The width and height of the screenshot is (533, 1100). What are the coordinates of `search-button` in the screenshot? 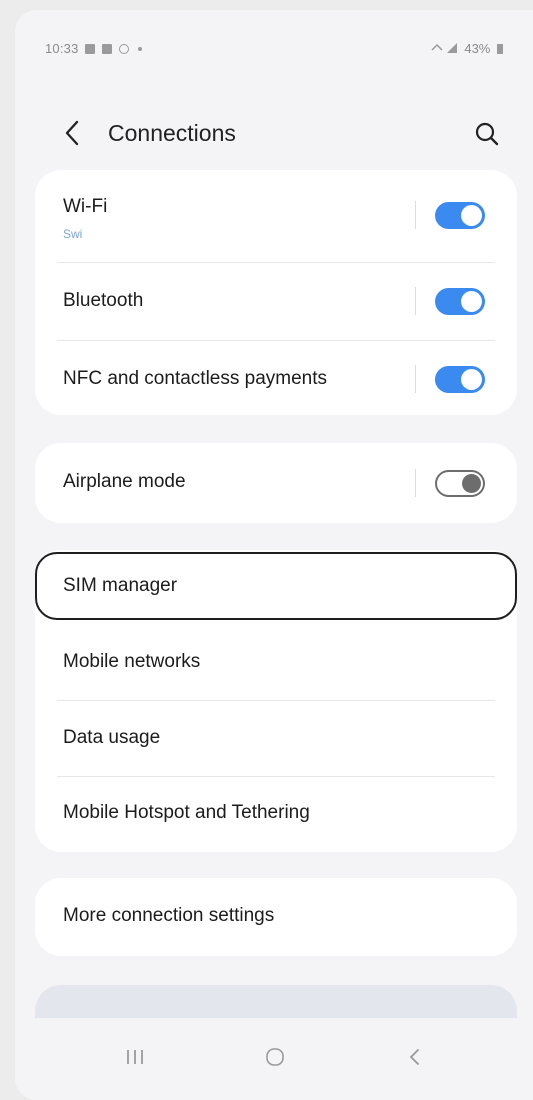 It's located at (487, 134).